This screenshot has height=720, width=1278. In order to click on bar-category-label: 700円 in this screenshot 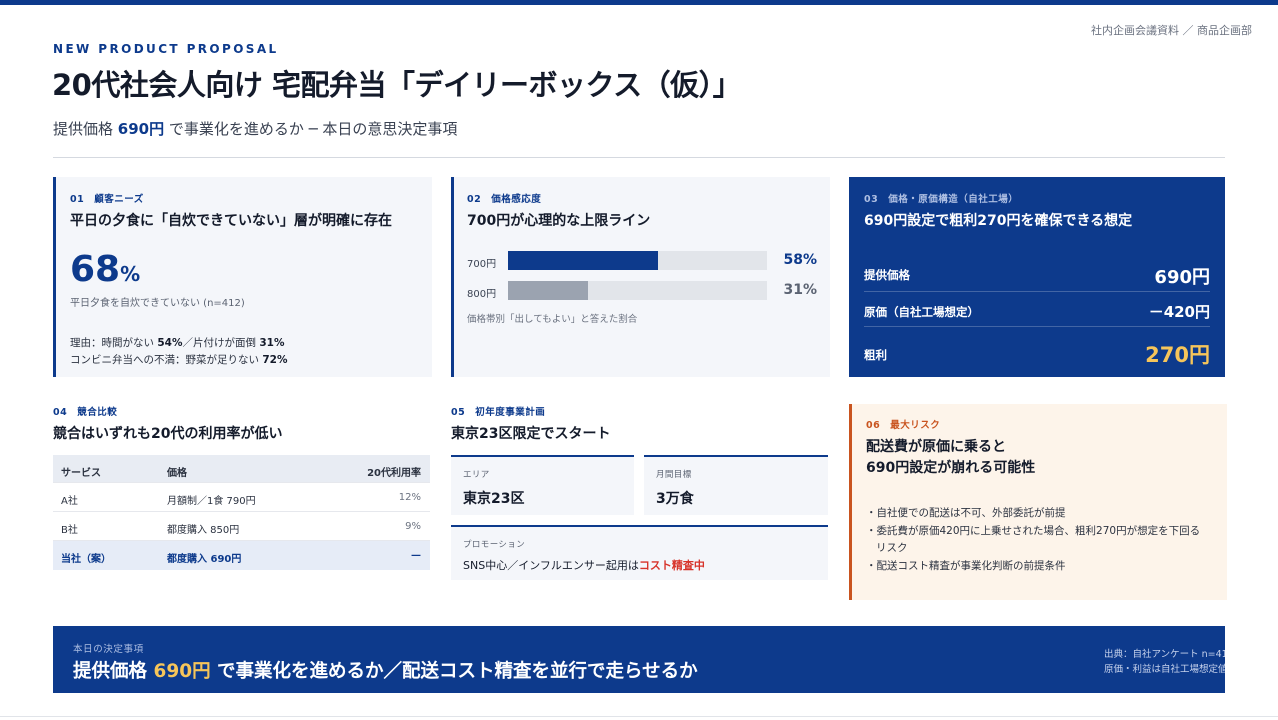, I will do `click(482, 264)`.